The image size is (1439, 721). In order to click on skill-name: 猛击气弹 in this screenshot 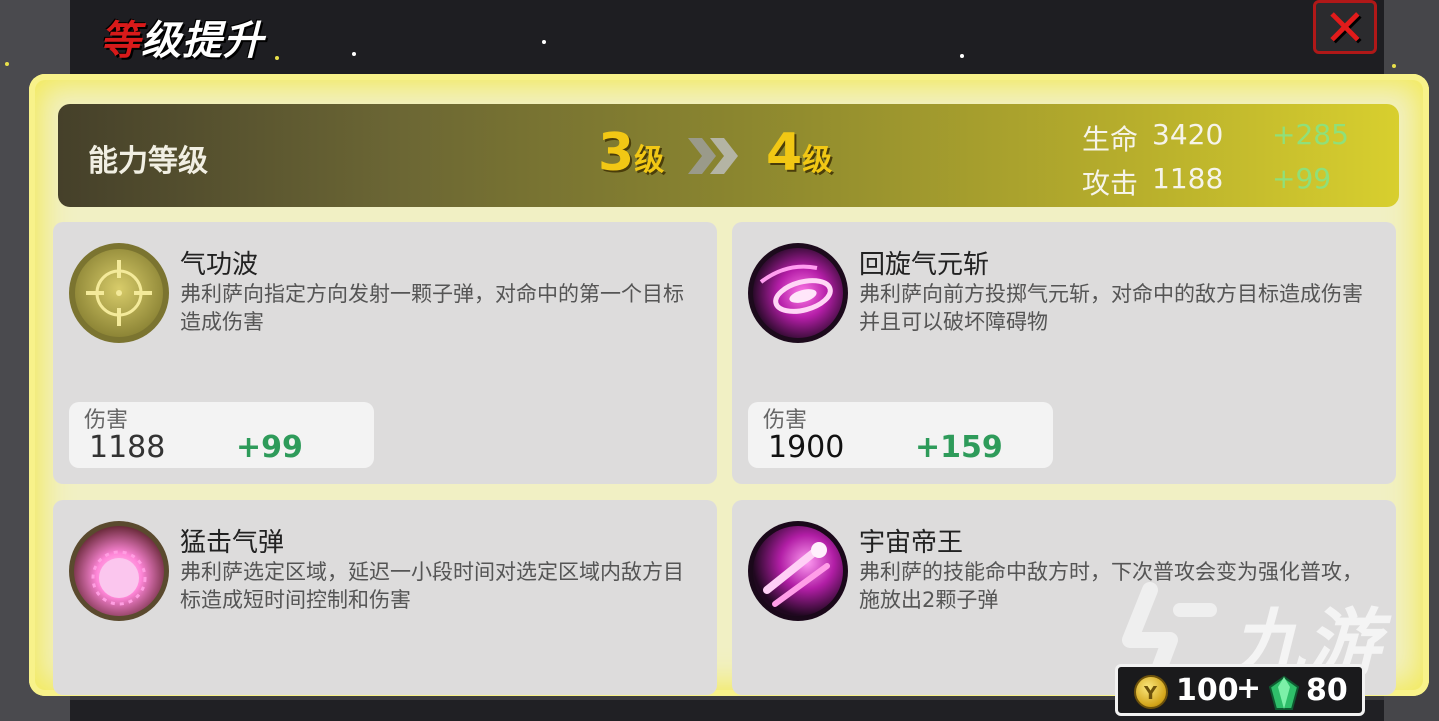, I will do `click(232, 543)`.